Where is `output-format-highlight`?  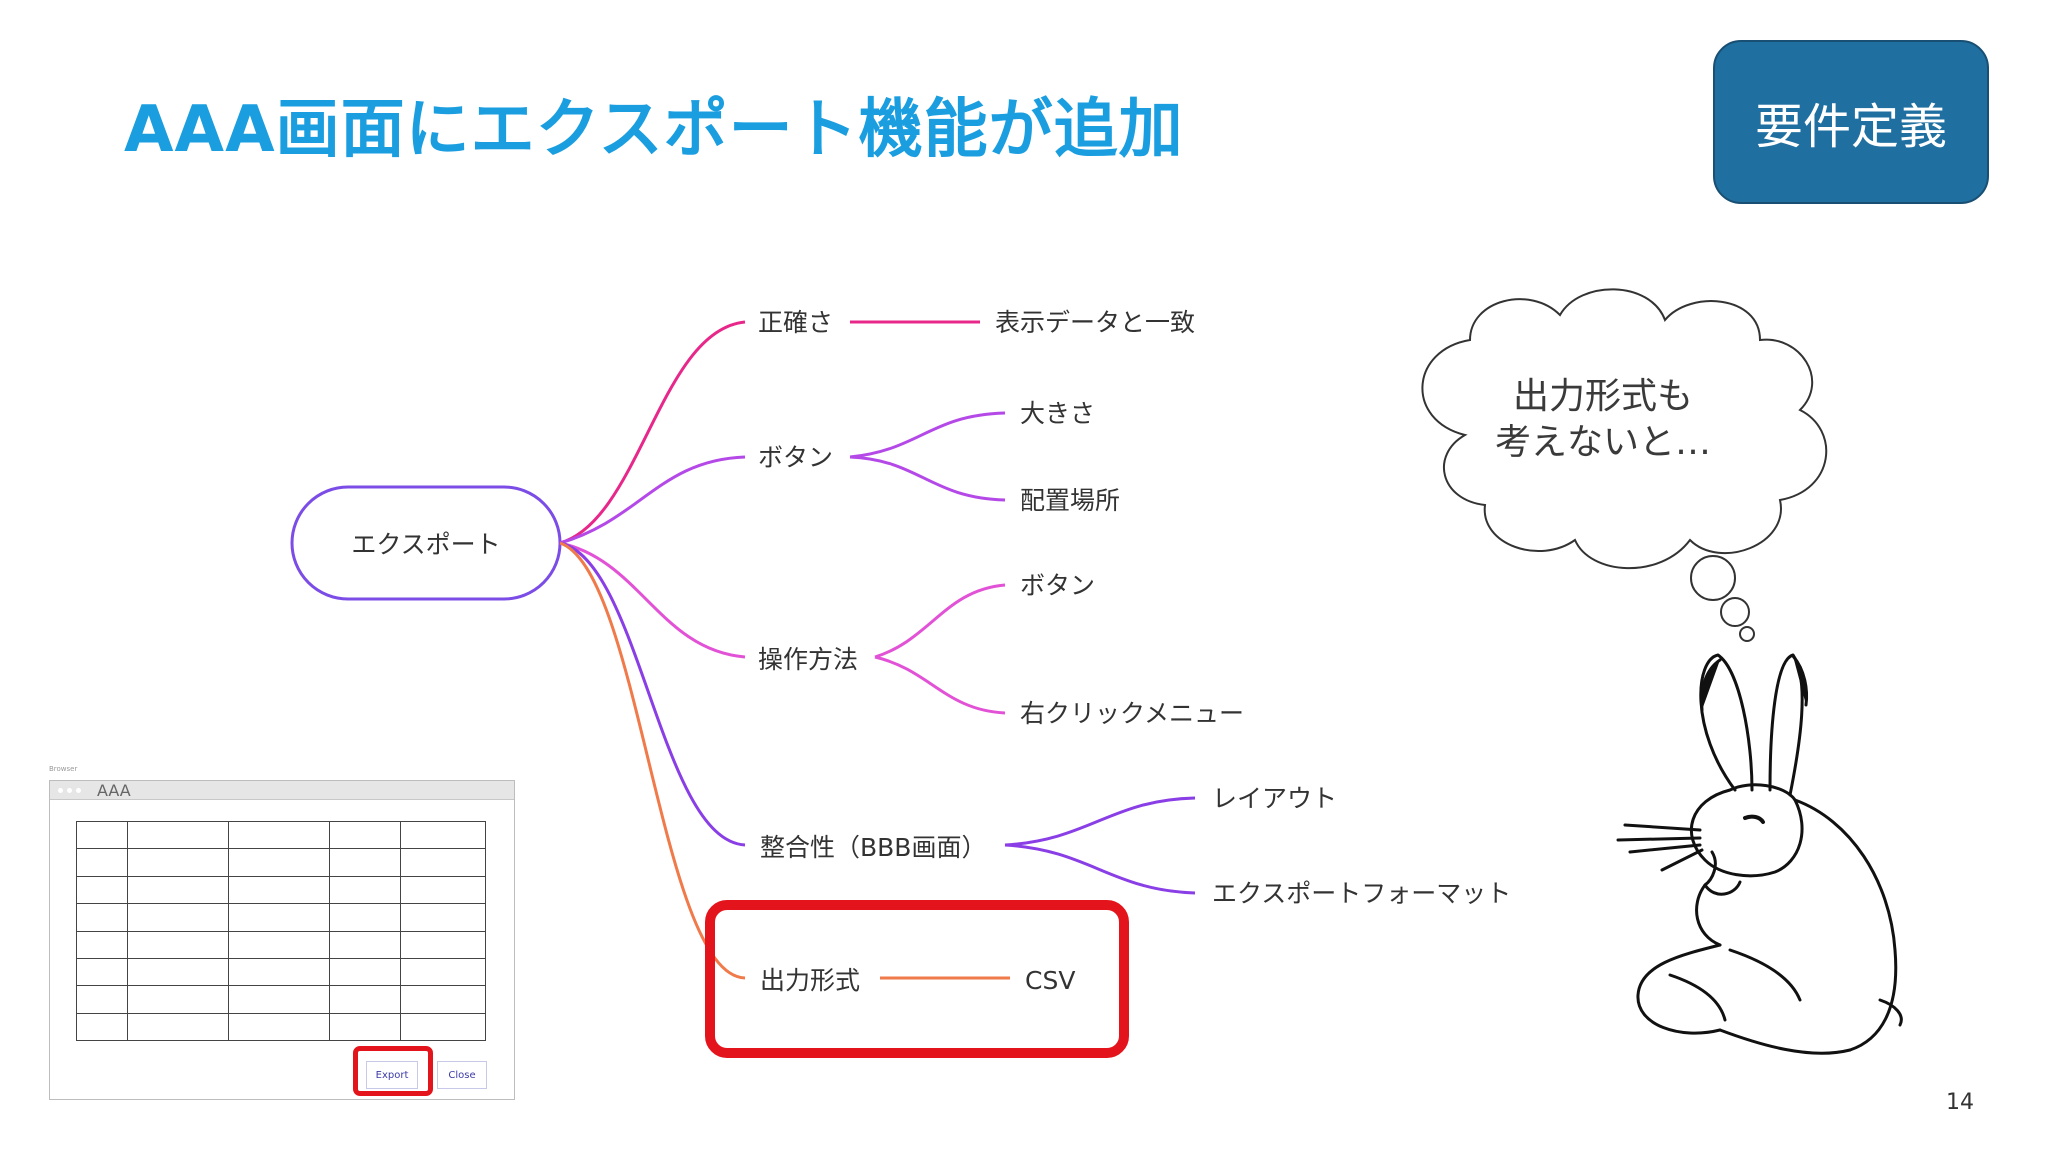
output-format-highlight is located at coordinates (917, 979).